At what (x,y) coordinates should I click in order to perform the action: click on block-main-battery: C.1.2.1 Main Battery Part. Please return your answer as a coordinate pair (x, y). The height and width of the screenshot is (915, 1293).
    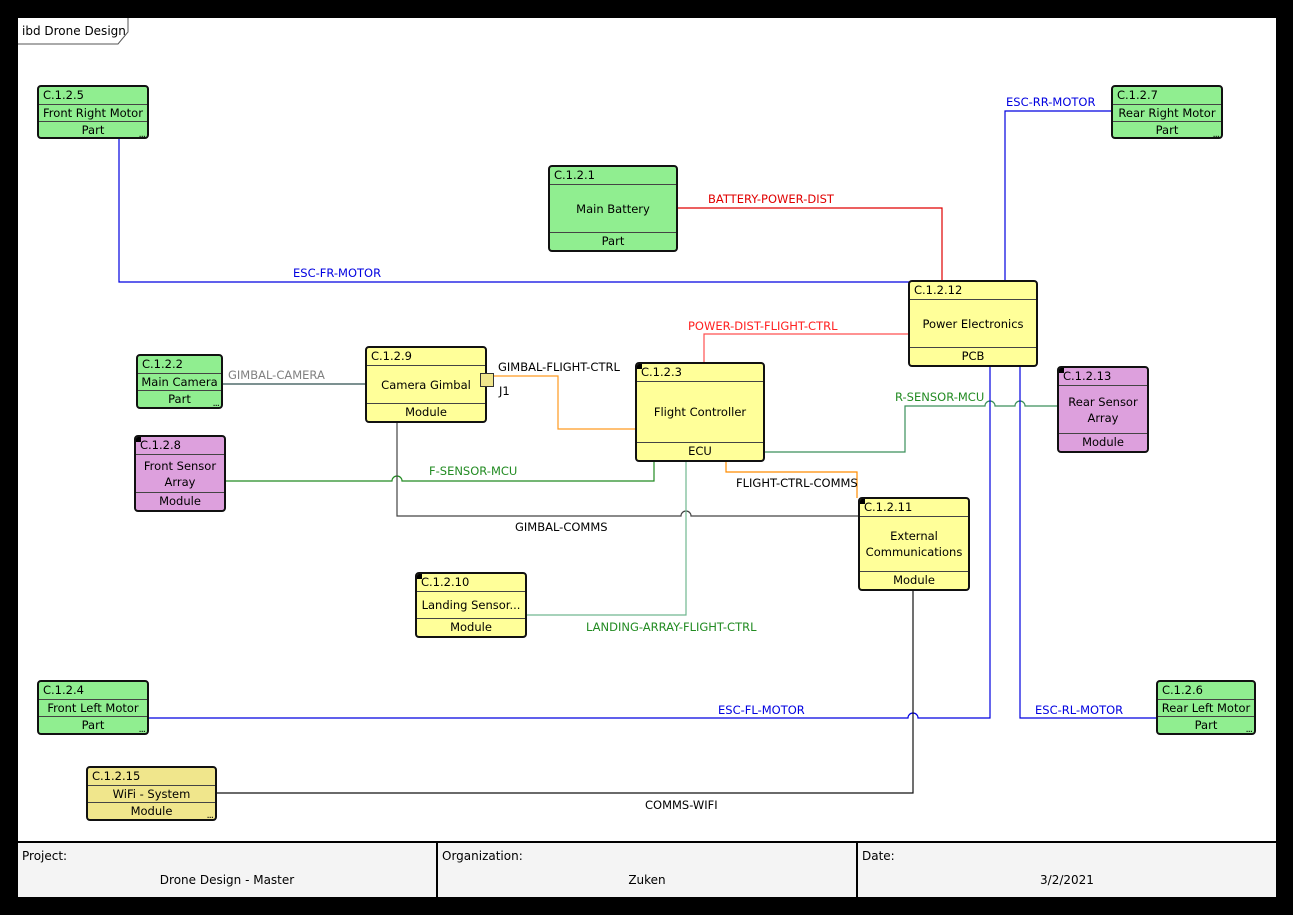
    Looking at the image, I should click on (613, 208).